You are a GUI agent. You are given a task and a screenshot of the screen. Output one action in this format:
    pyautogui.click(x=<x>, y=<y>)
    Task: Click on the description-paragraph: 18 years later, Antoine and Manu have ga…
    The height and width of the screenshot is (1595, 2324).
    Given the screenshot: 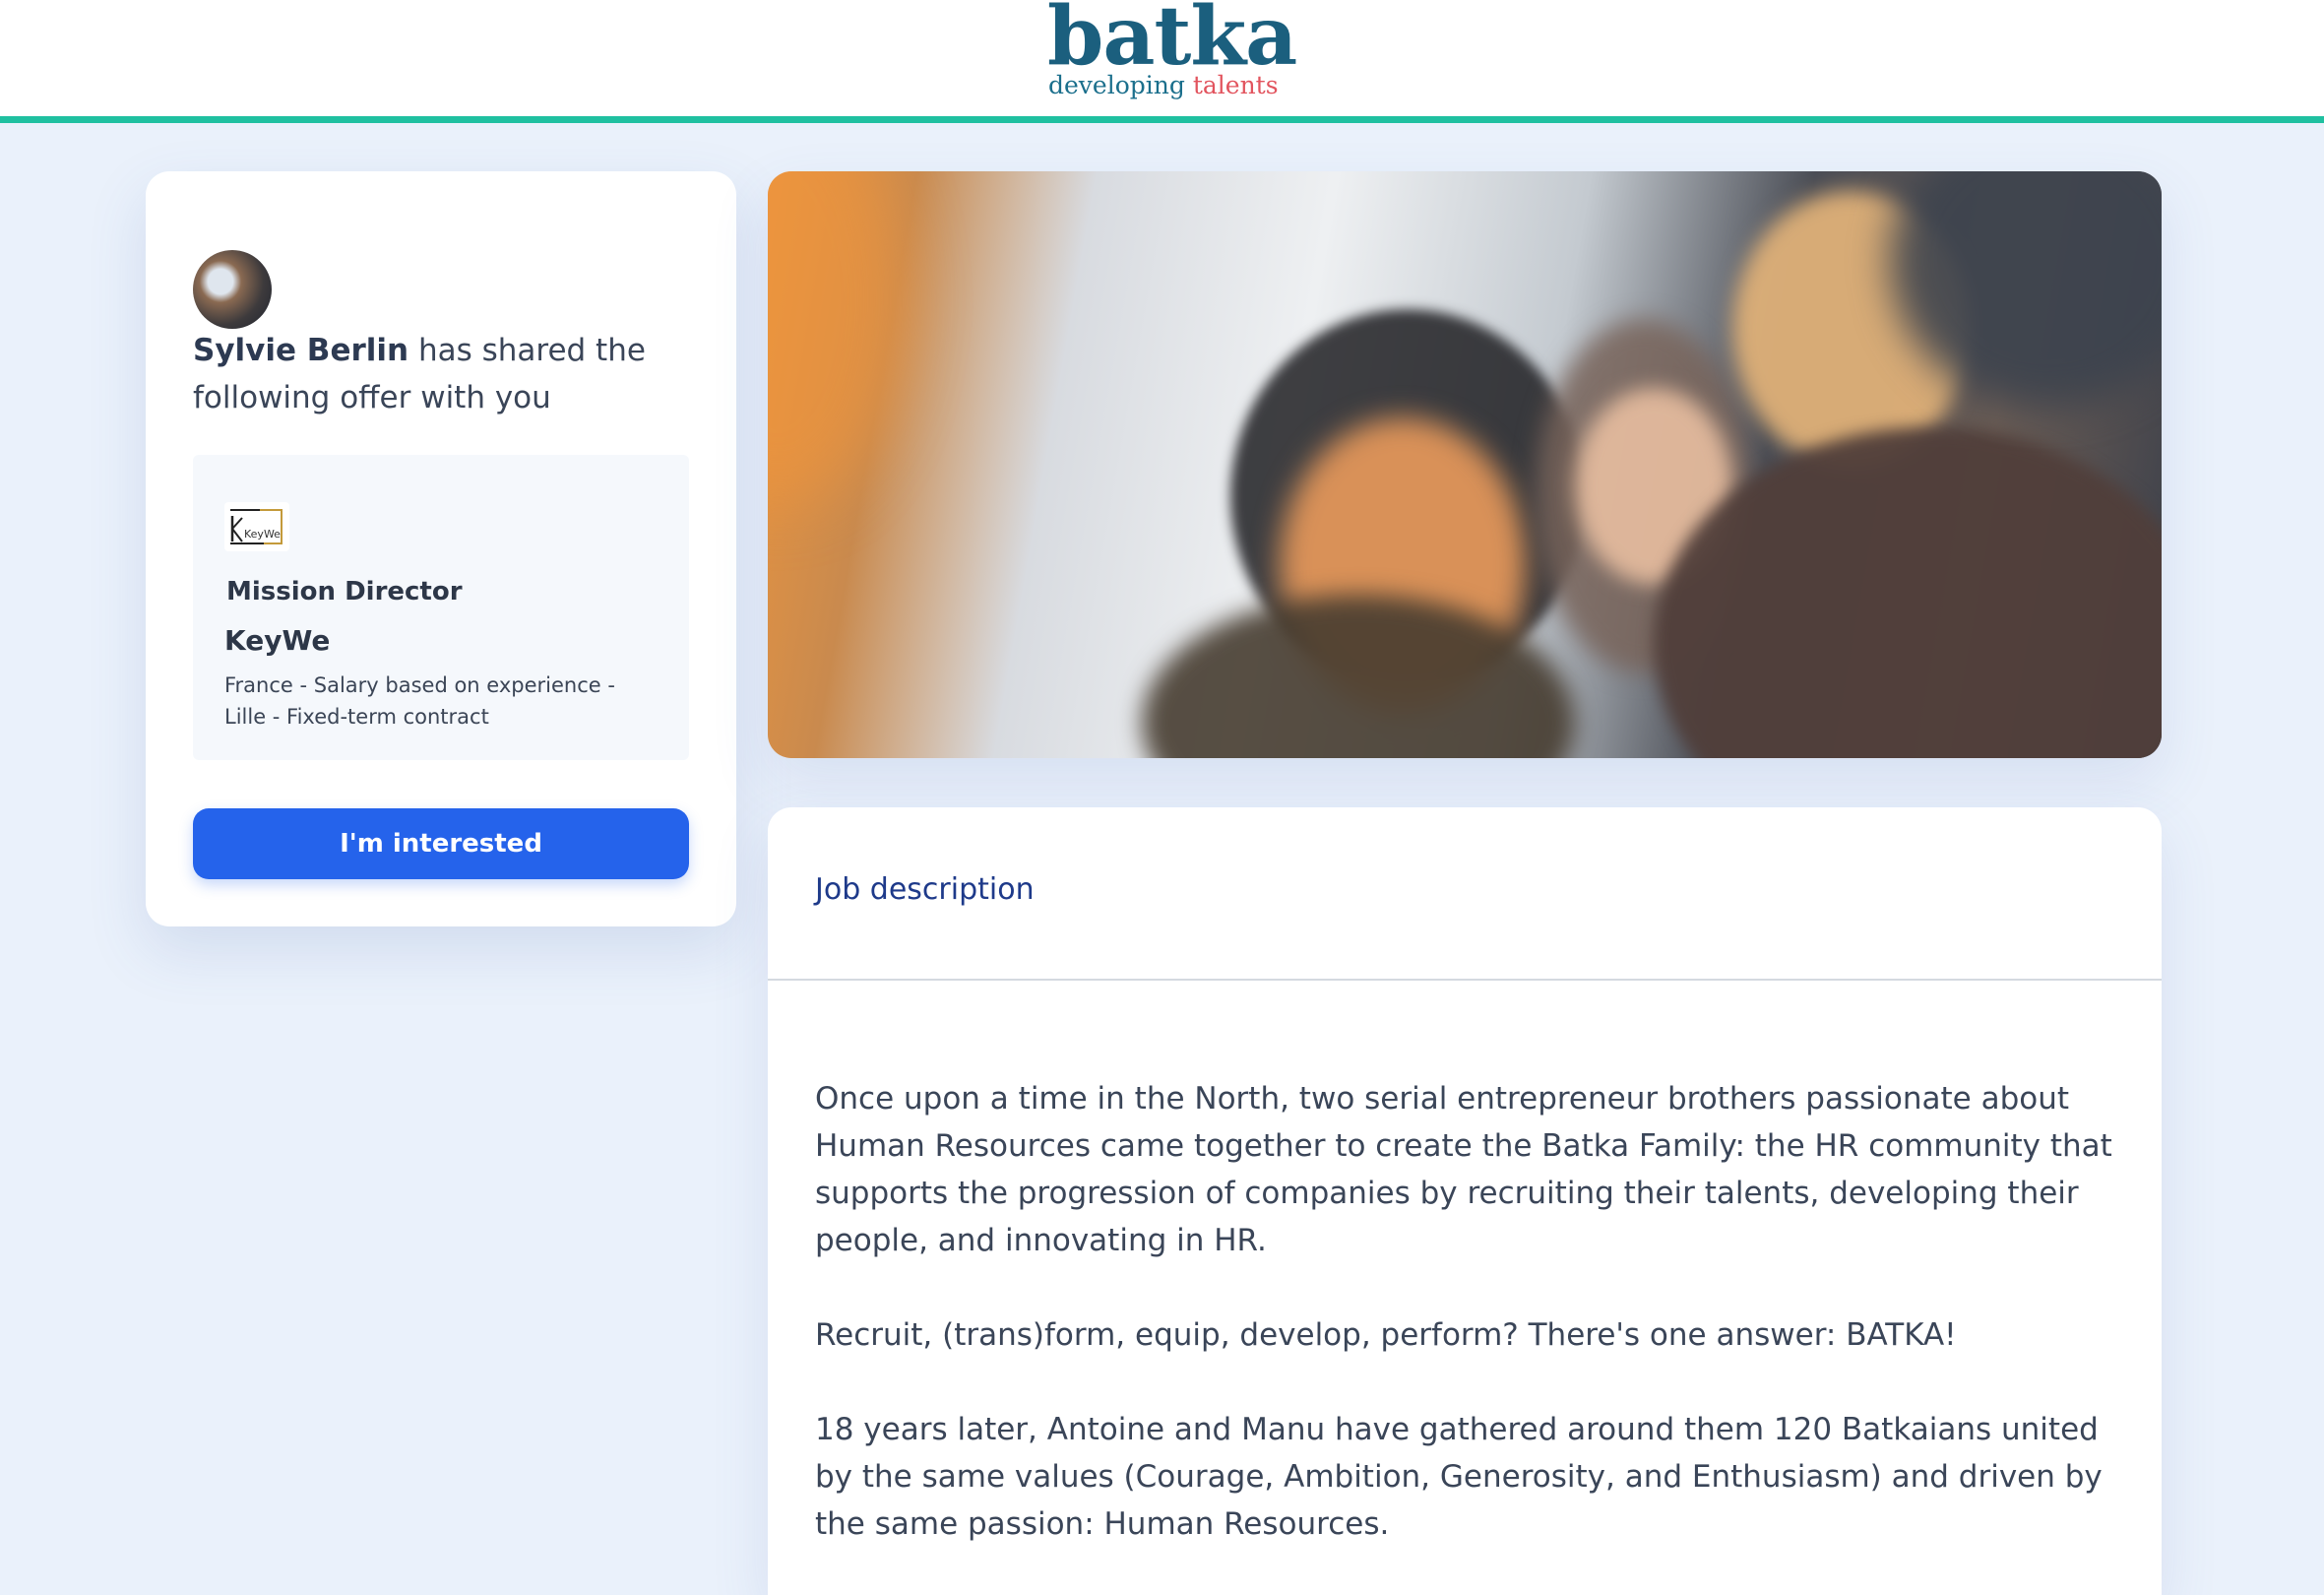 What is the action you would take?
    pyautogui.click(x=1459, y=1477)
    